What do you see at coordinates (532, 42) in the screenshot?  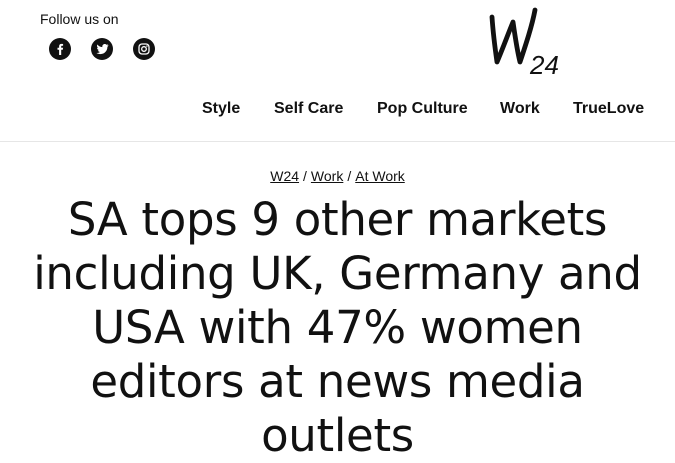 I see `site-logo: W 24` at bounding box center [532, 42].